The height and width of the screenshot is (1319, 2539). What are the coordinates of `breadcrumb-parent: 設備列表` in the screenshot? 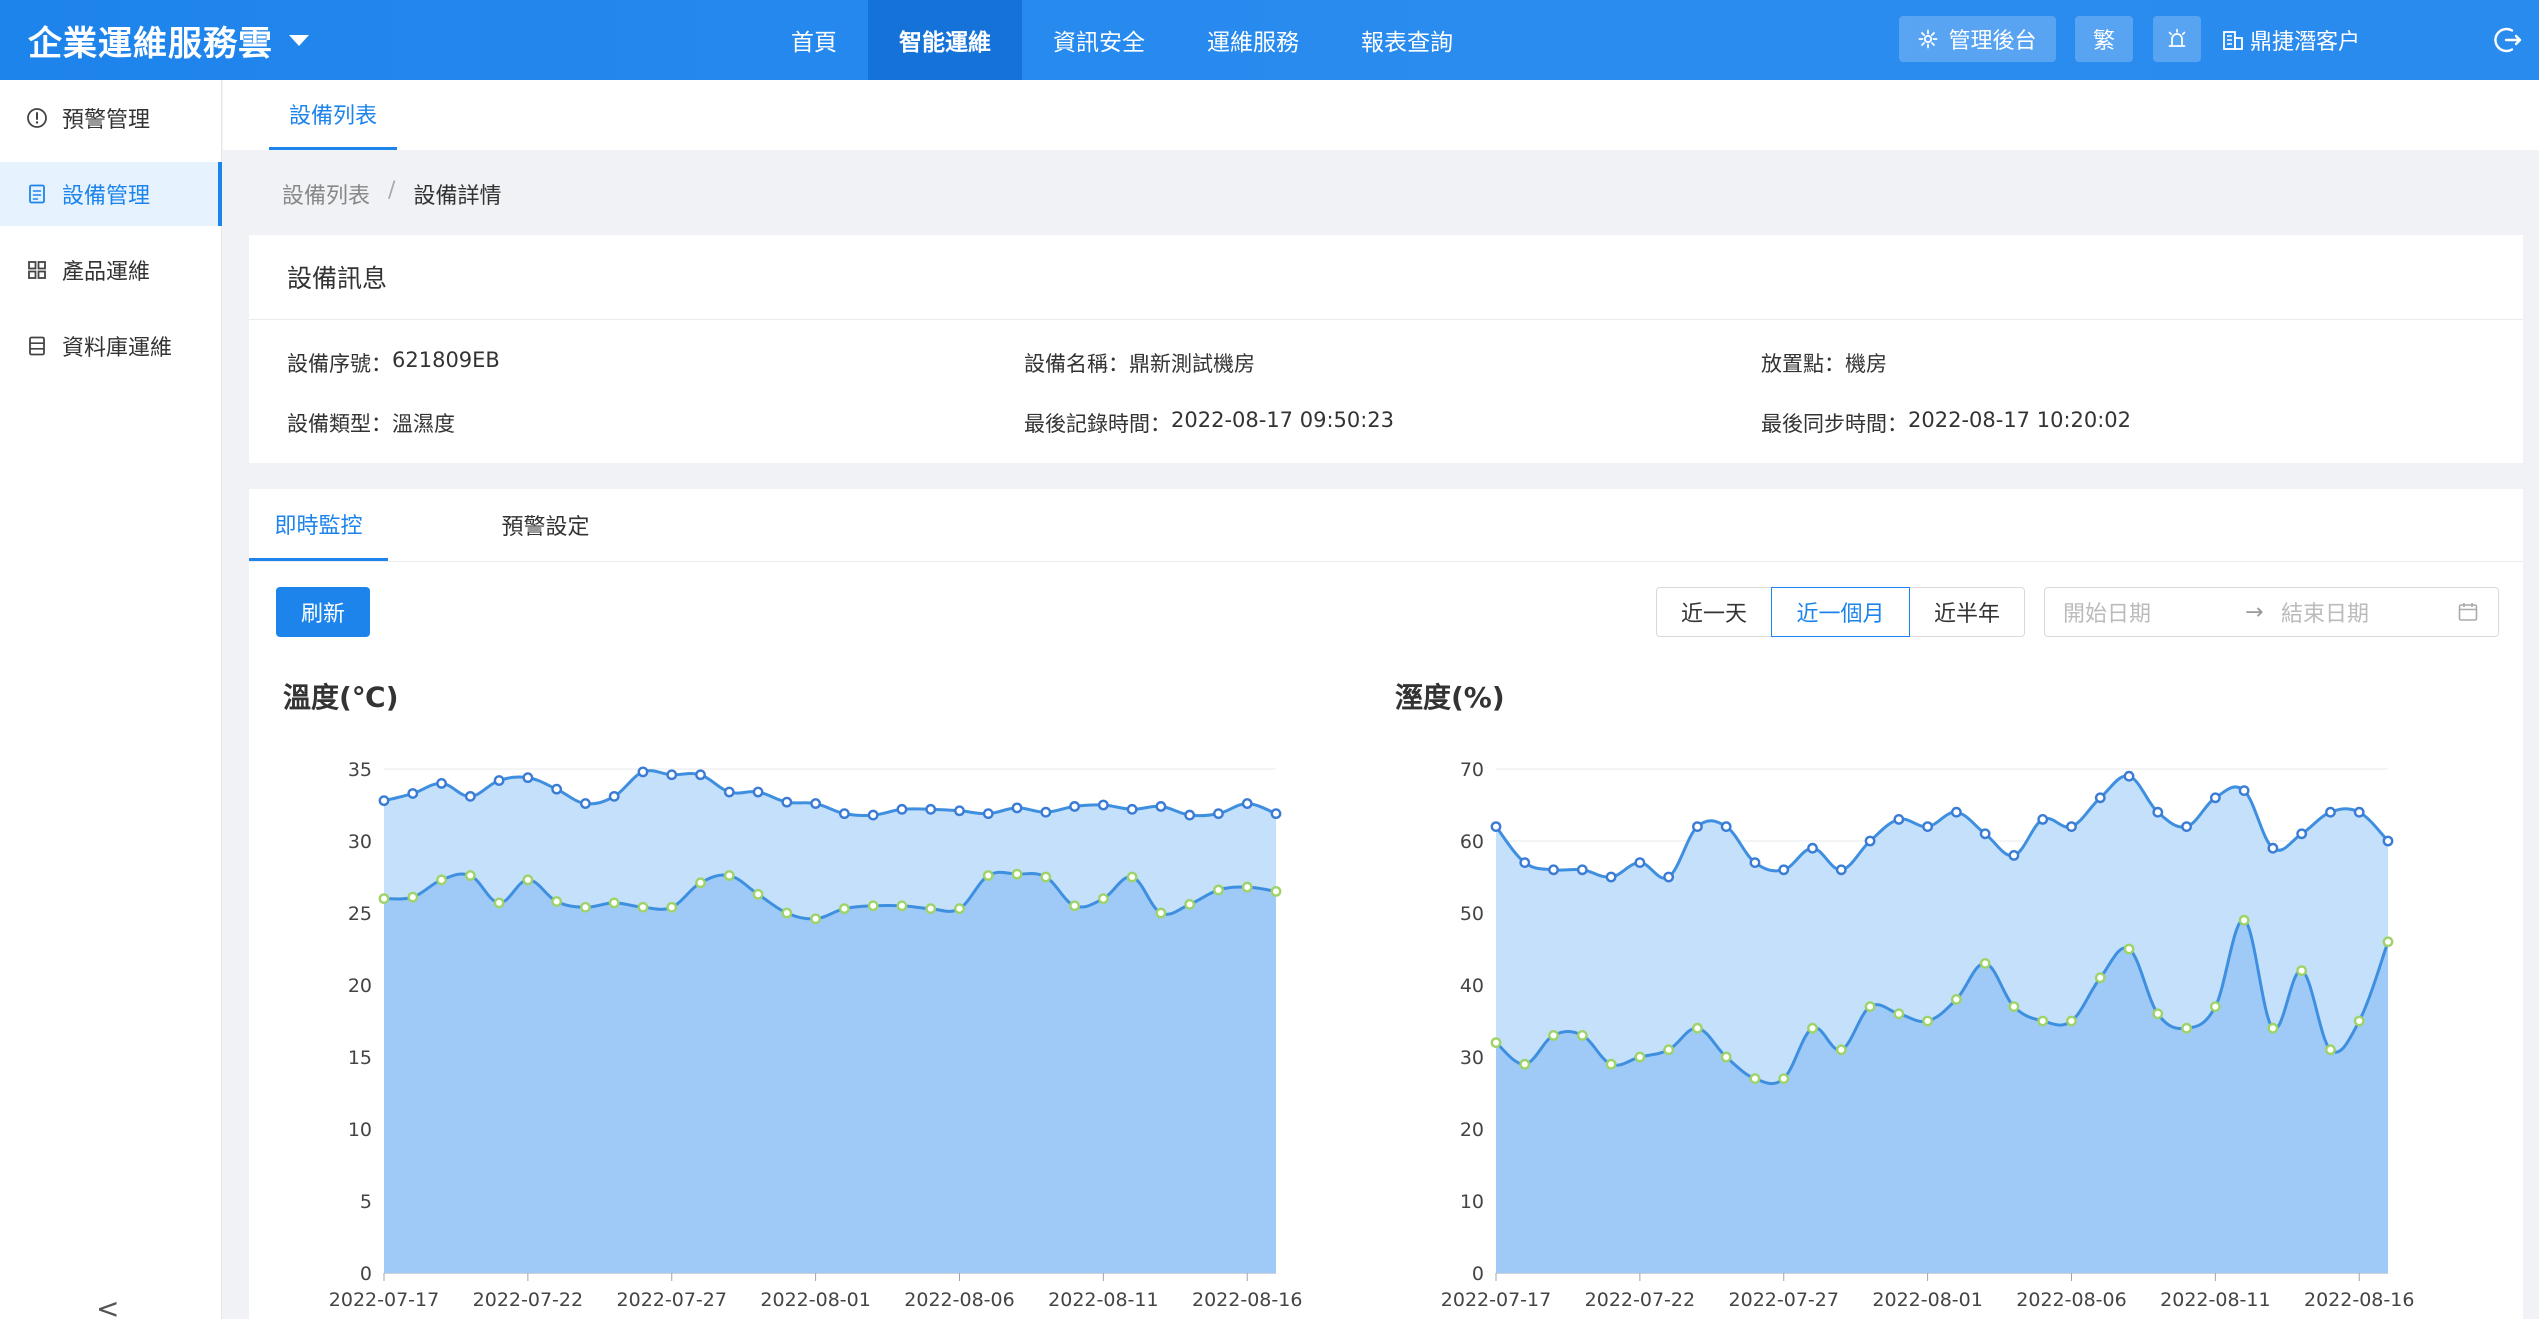 It's located at (326, 194).